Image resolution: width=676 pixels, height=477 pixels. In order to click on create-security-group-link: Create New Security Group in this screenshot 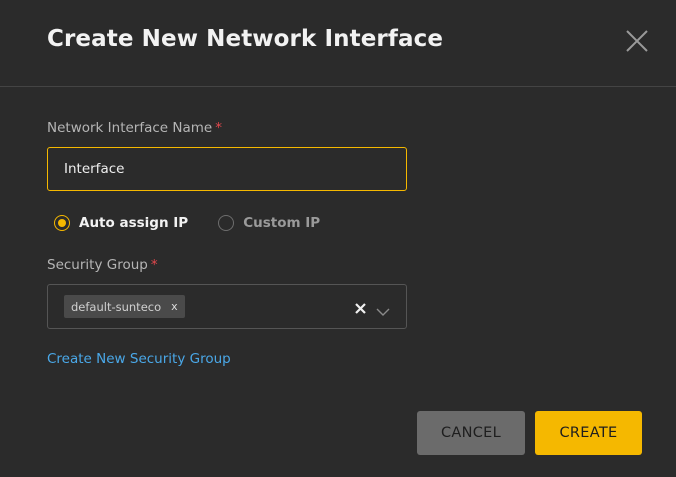, I will do `click(139, 359)`.